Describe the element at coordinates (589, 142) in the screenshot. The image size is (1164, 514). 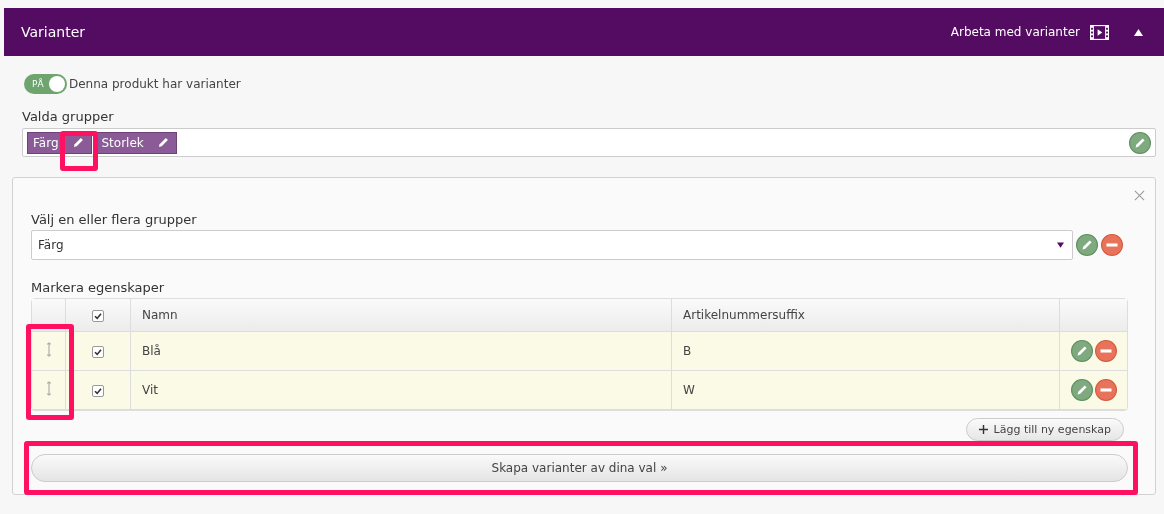
I see `tag-input-field: Färg Storlek` at that location.